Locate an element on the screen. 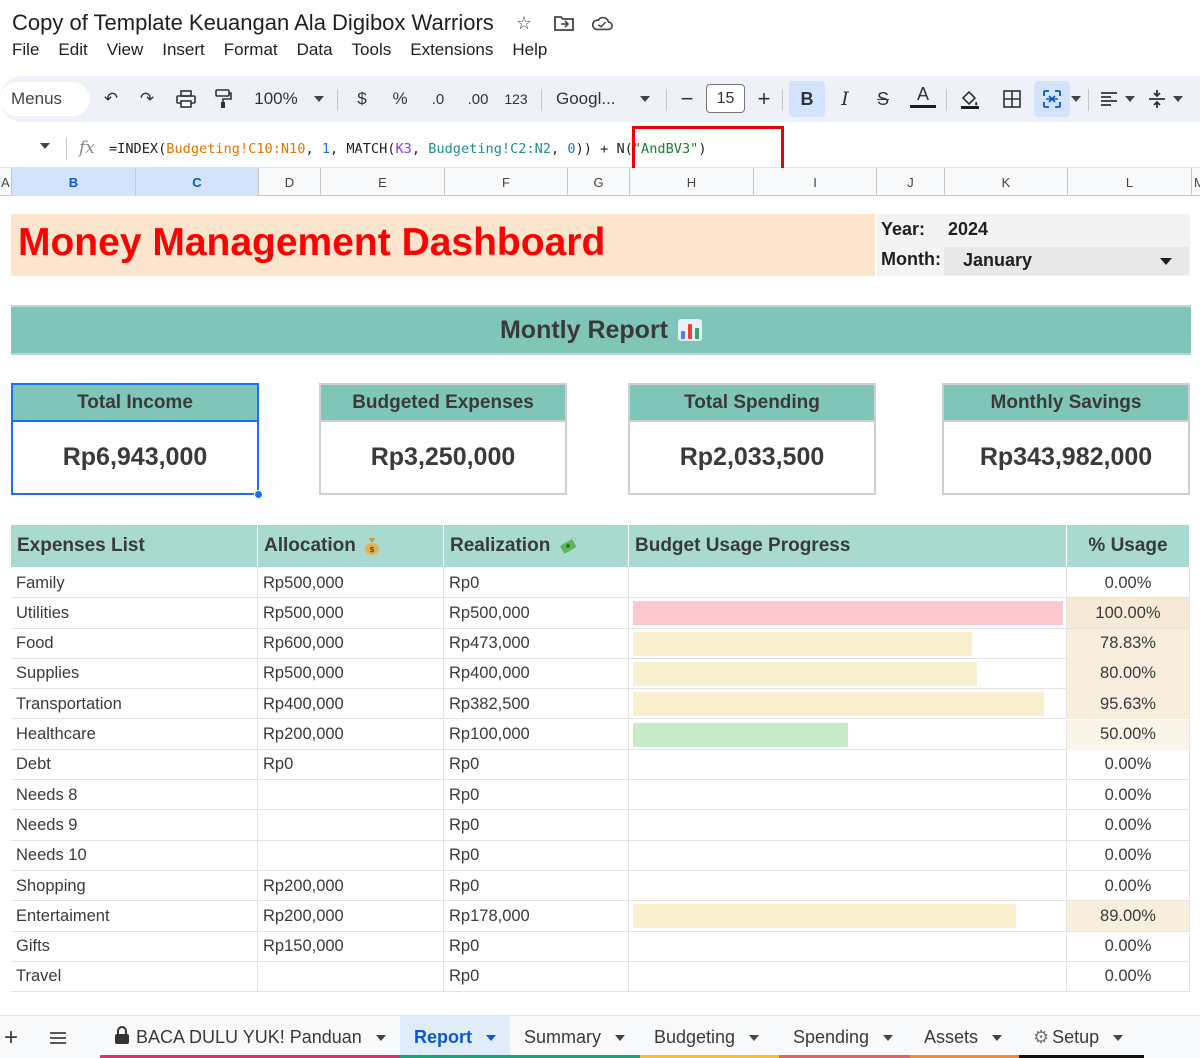 The height and width of the screenshot is (1058, 1200). italic-button: I is located at coordinates (845, 99).